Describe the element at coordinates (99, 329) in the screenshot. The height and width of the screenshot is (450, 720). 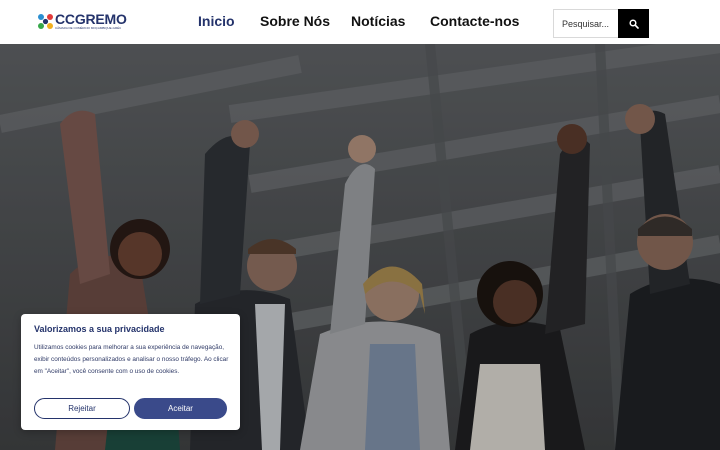
I see `cookie-title: Valorizamos a sua privacidade` at that location.